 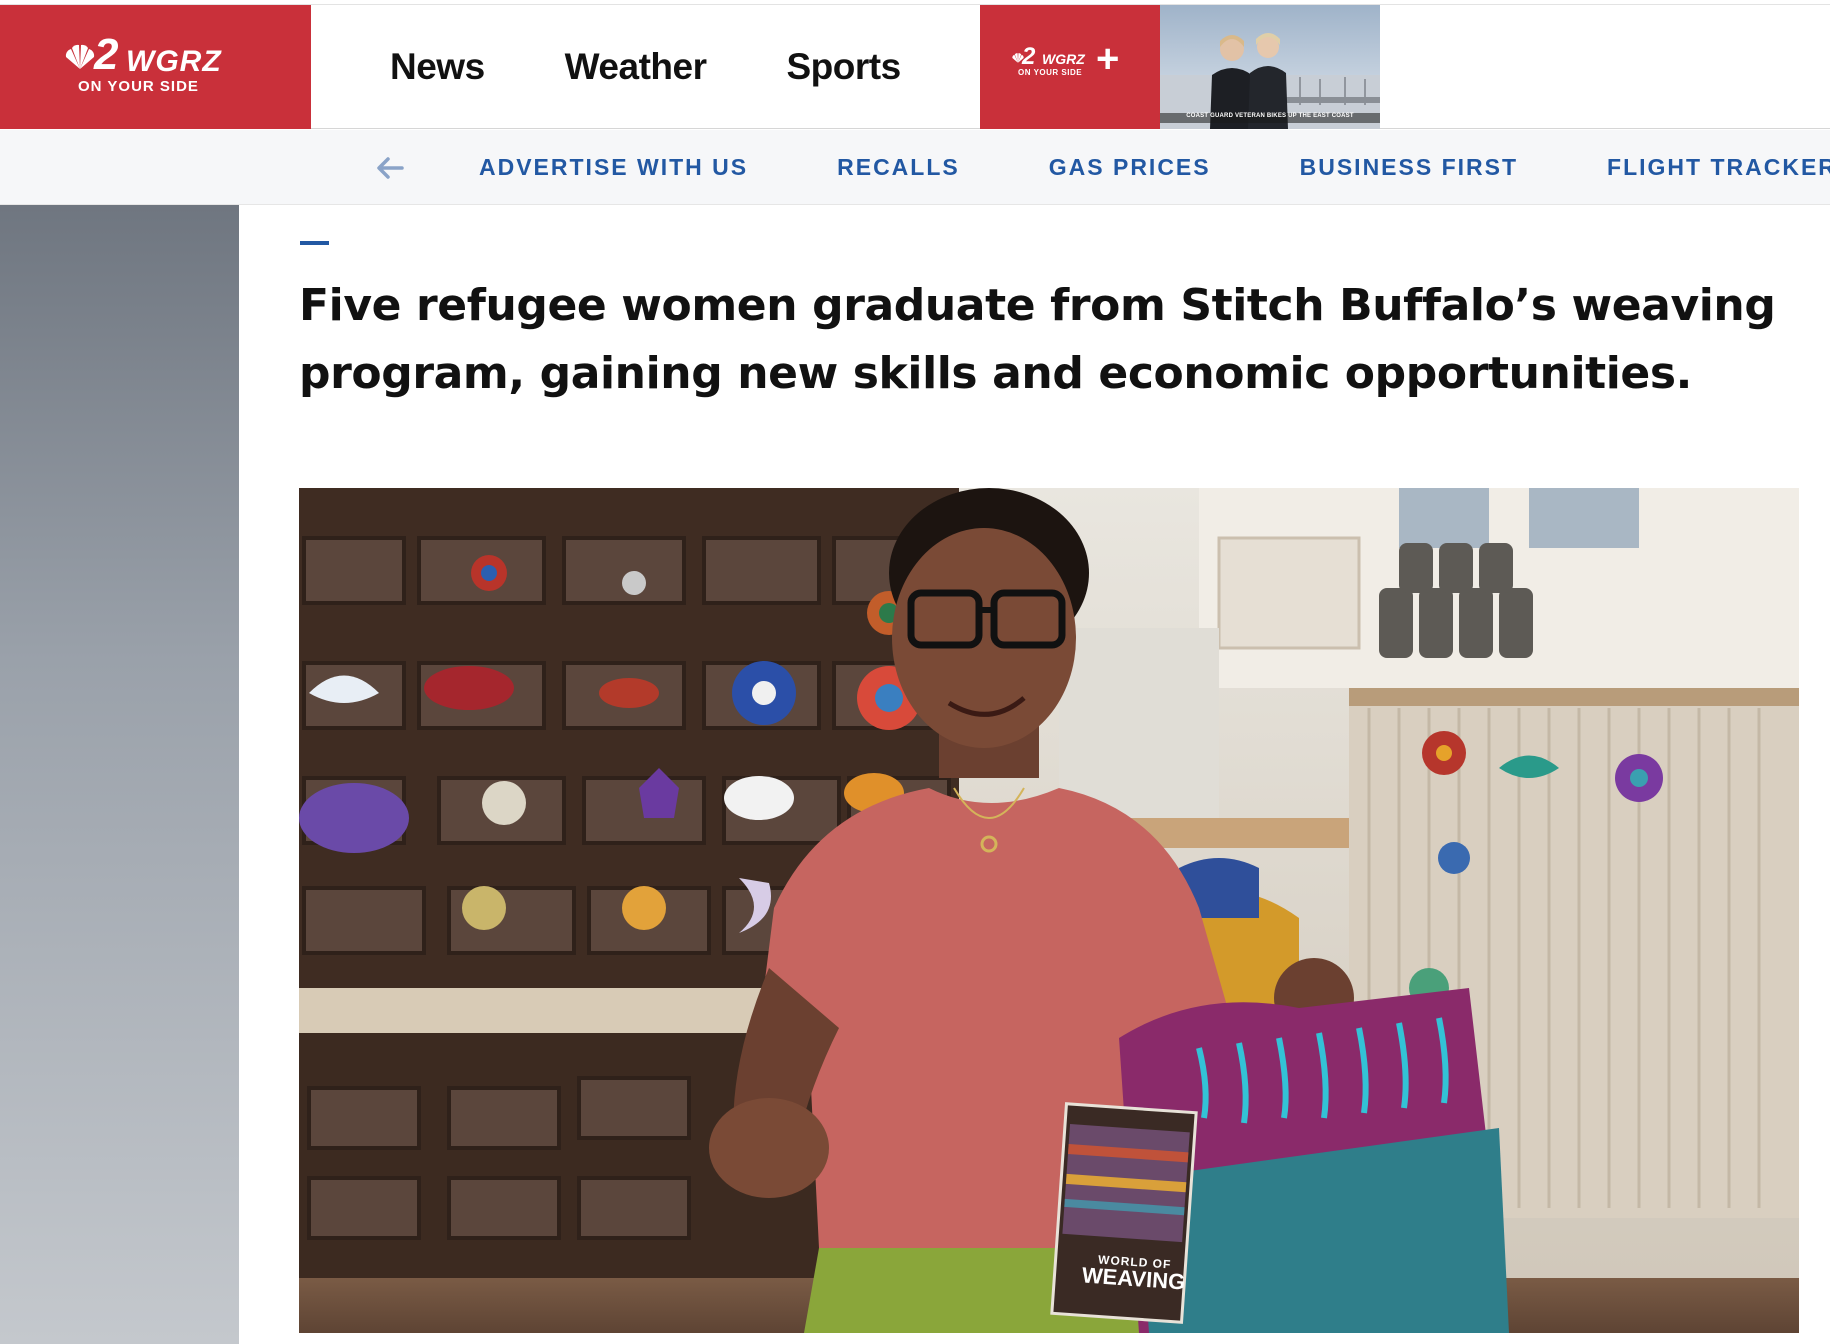 I want to click on nav-news: News, so click(x=437, y=67).